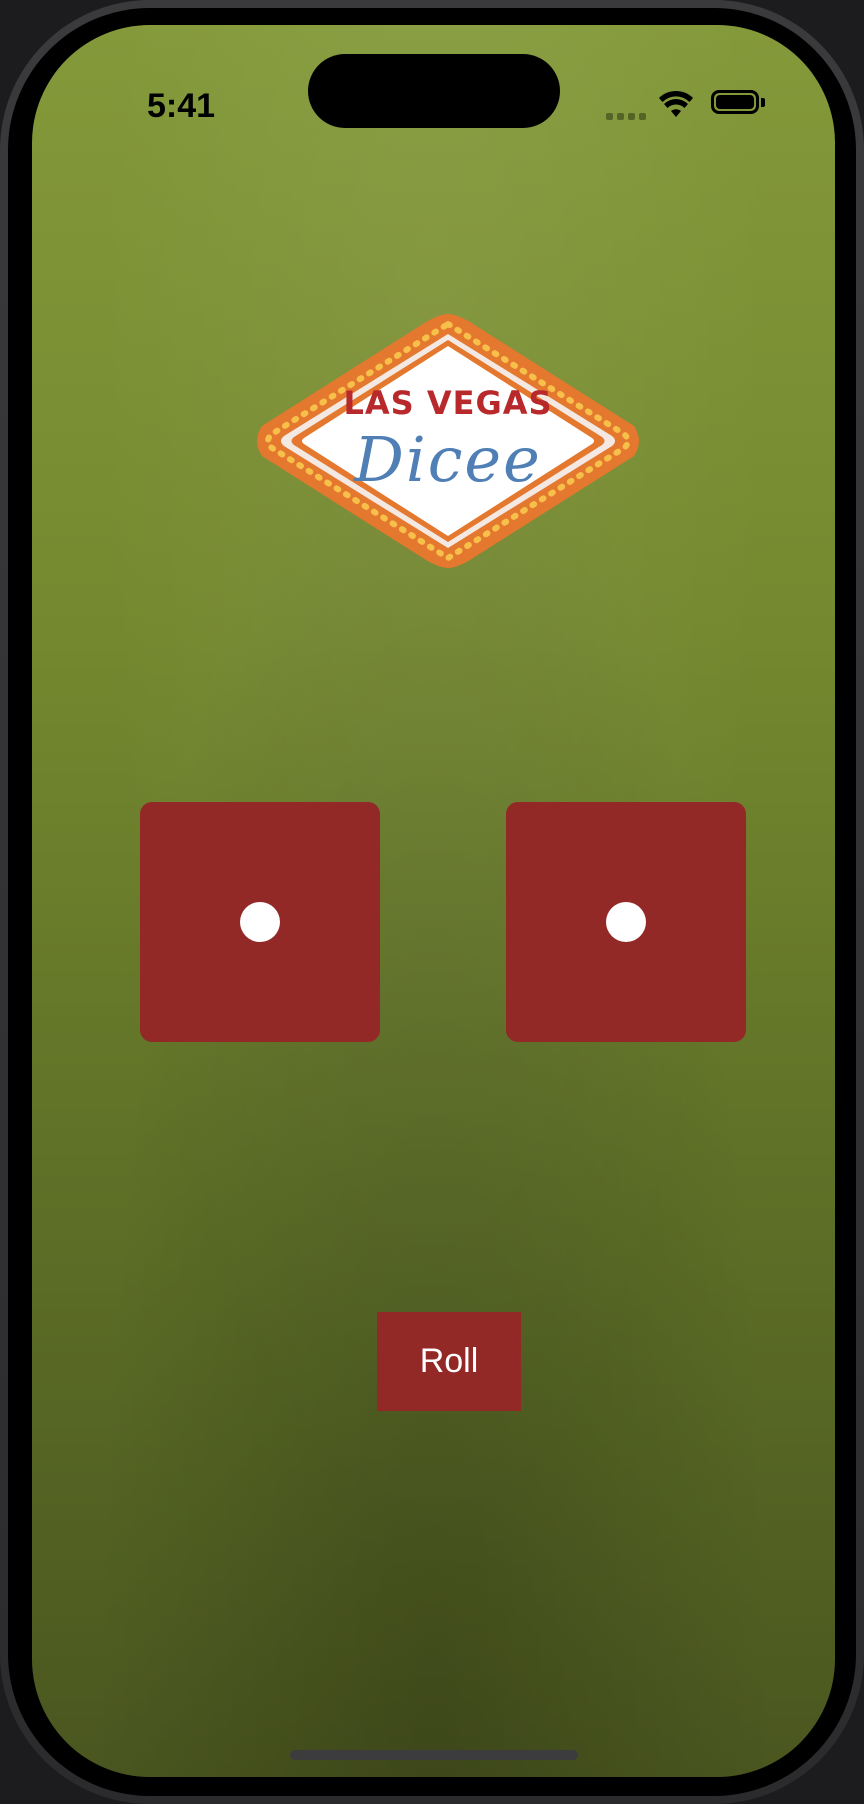  I want to click on dynamic-island, so click(434, 91).